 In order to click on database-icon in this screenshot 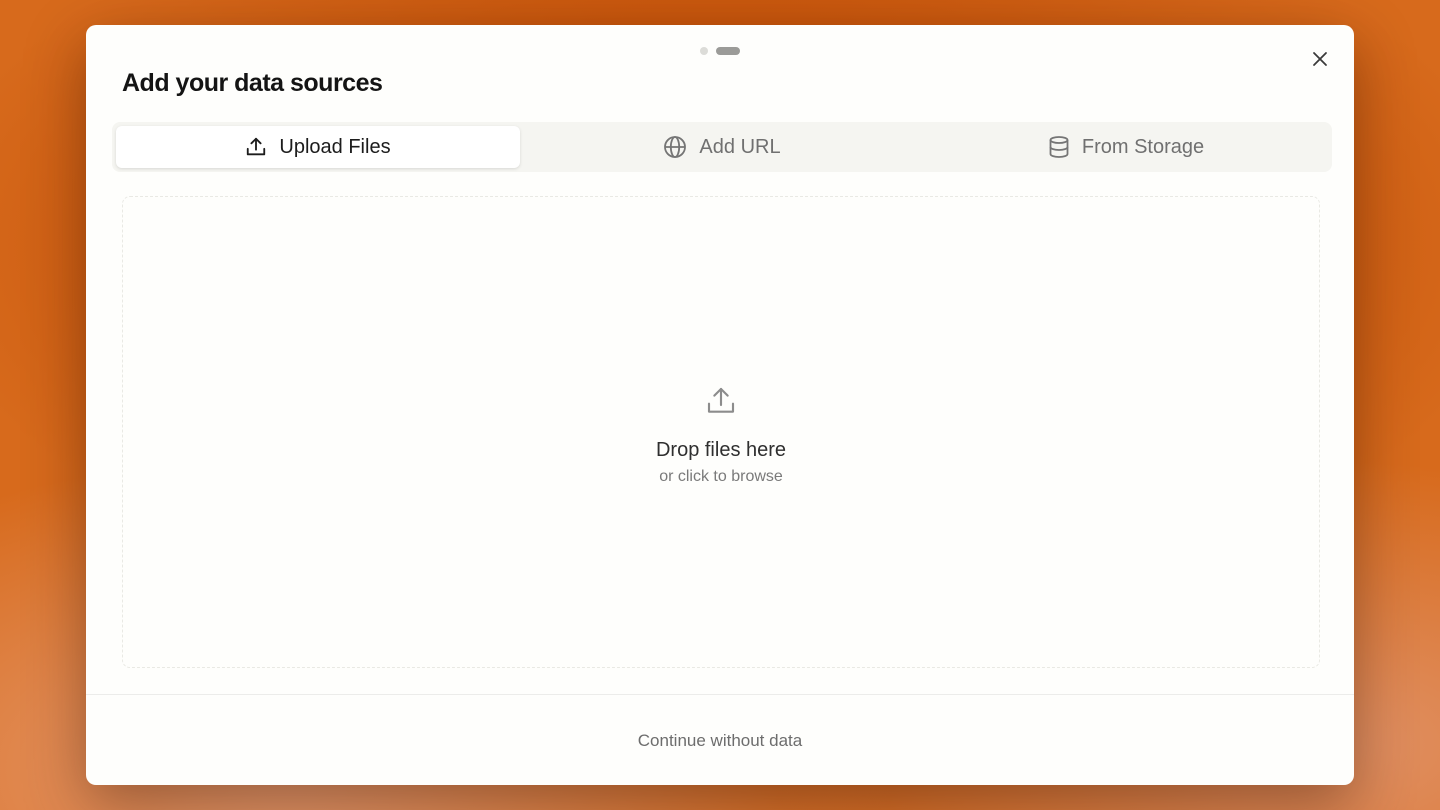, I will do `click(1059, 147)`.